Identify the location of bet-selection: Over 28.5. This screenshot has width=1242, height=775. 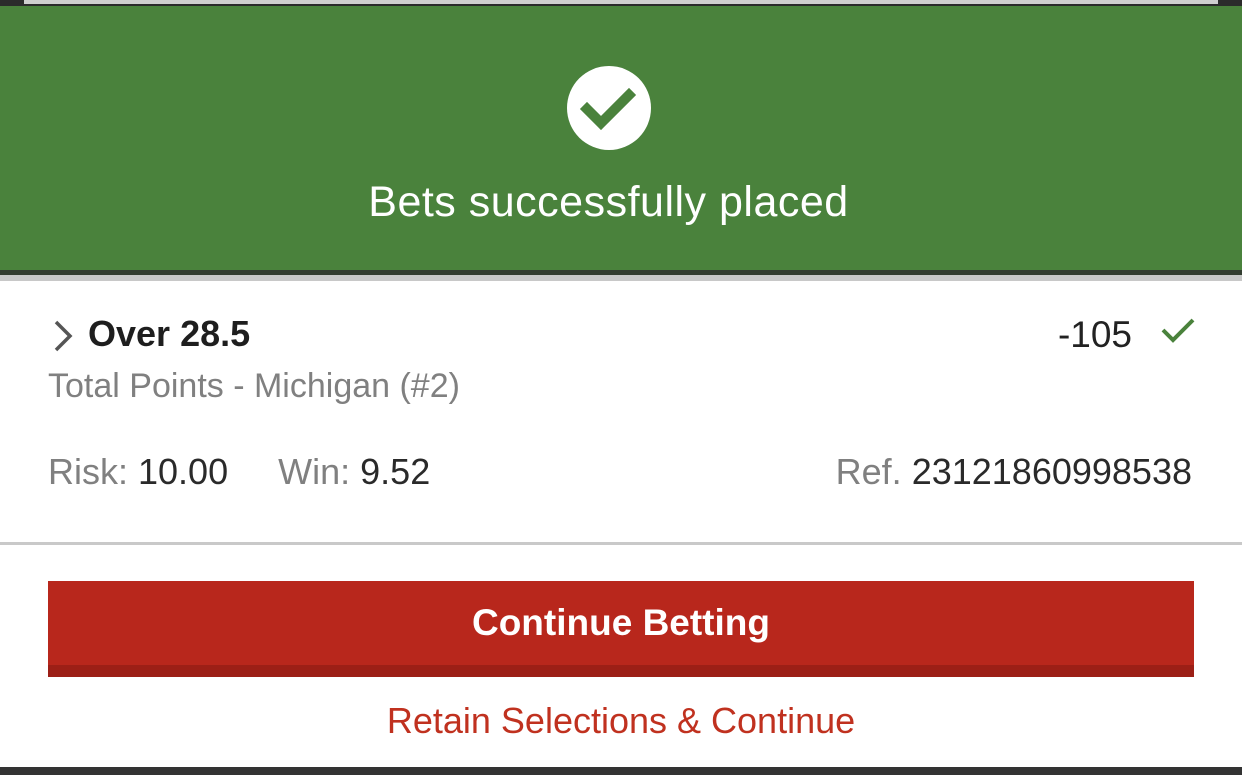
(169, 334).